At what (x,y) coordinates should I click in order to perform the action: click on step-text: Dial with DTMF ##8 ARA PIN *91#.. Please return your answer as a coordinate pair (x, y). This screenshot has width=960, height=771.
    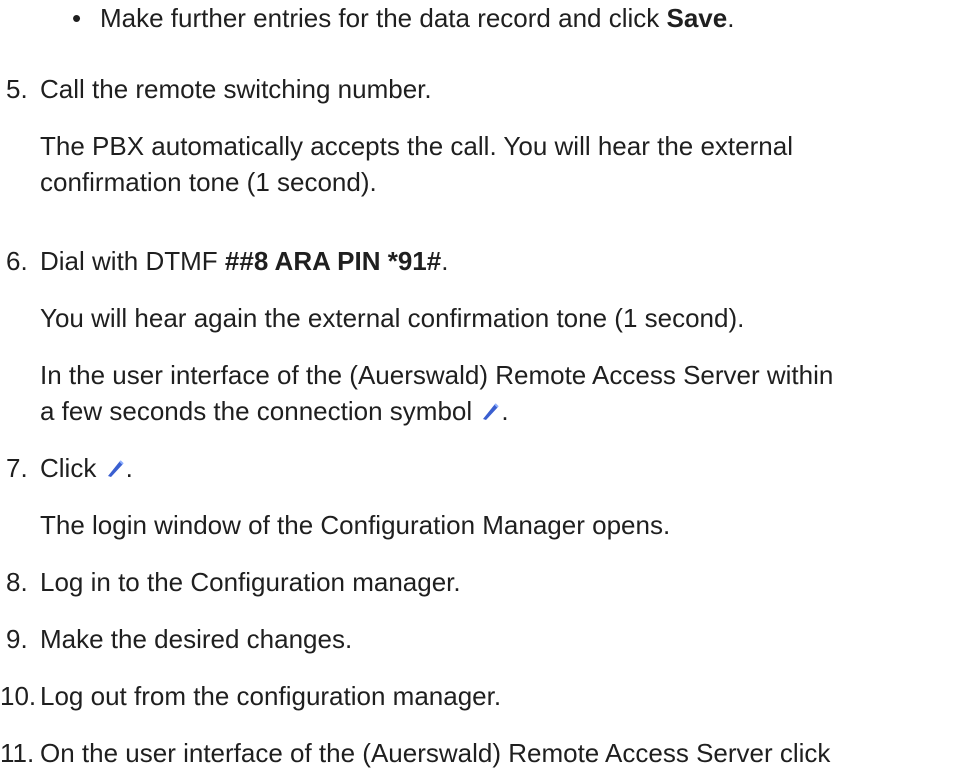
    Looking at the image, I should click on (244, 261).